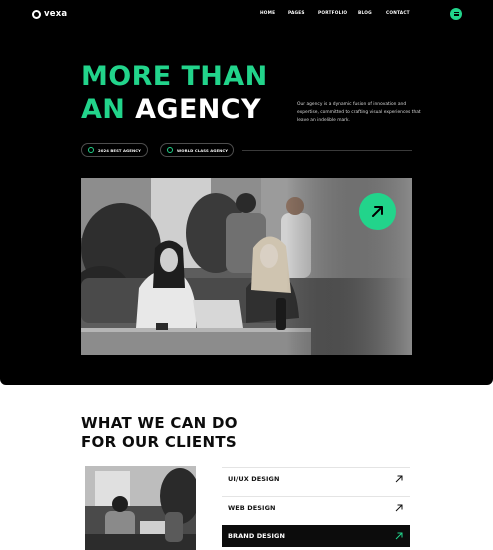 Image resolution: width=493 pixels, height=550 pixels. I want to click on nav-item-portfolio: PORTFOLIO, so click(332, 13).